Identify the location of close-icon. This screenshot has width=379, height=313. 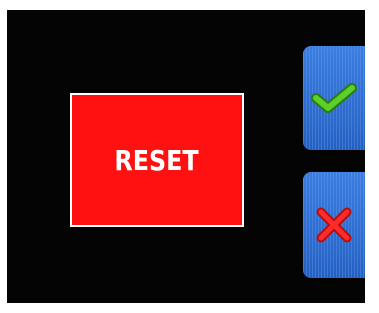
(334, 225).